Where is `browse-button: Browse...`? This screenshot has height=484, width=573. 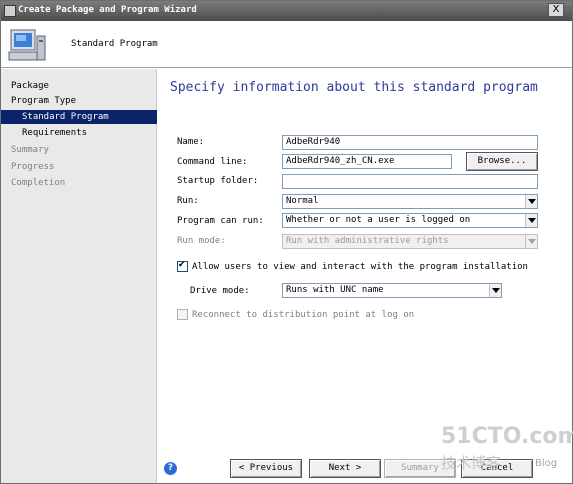 browse-button: Browse... is located at coordinates (502, 161).